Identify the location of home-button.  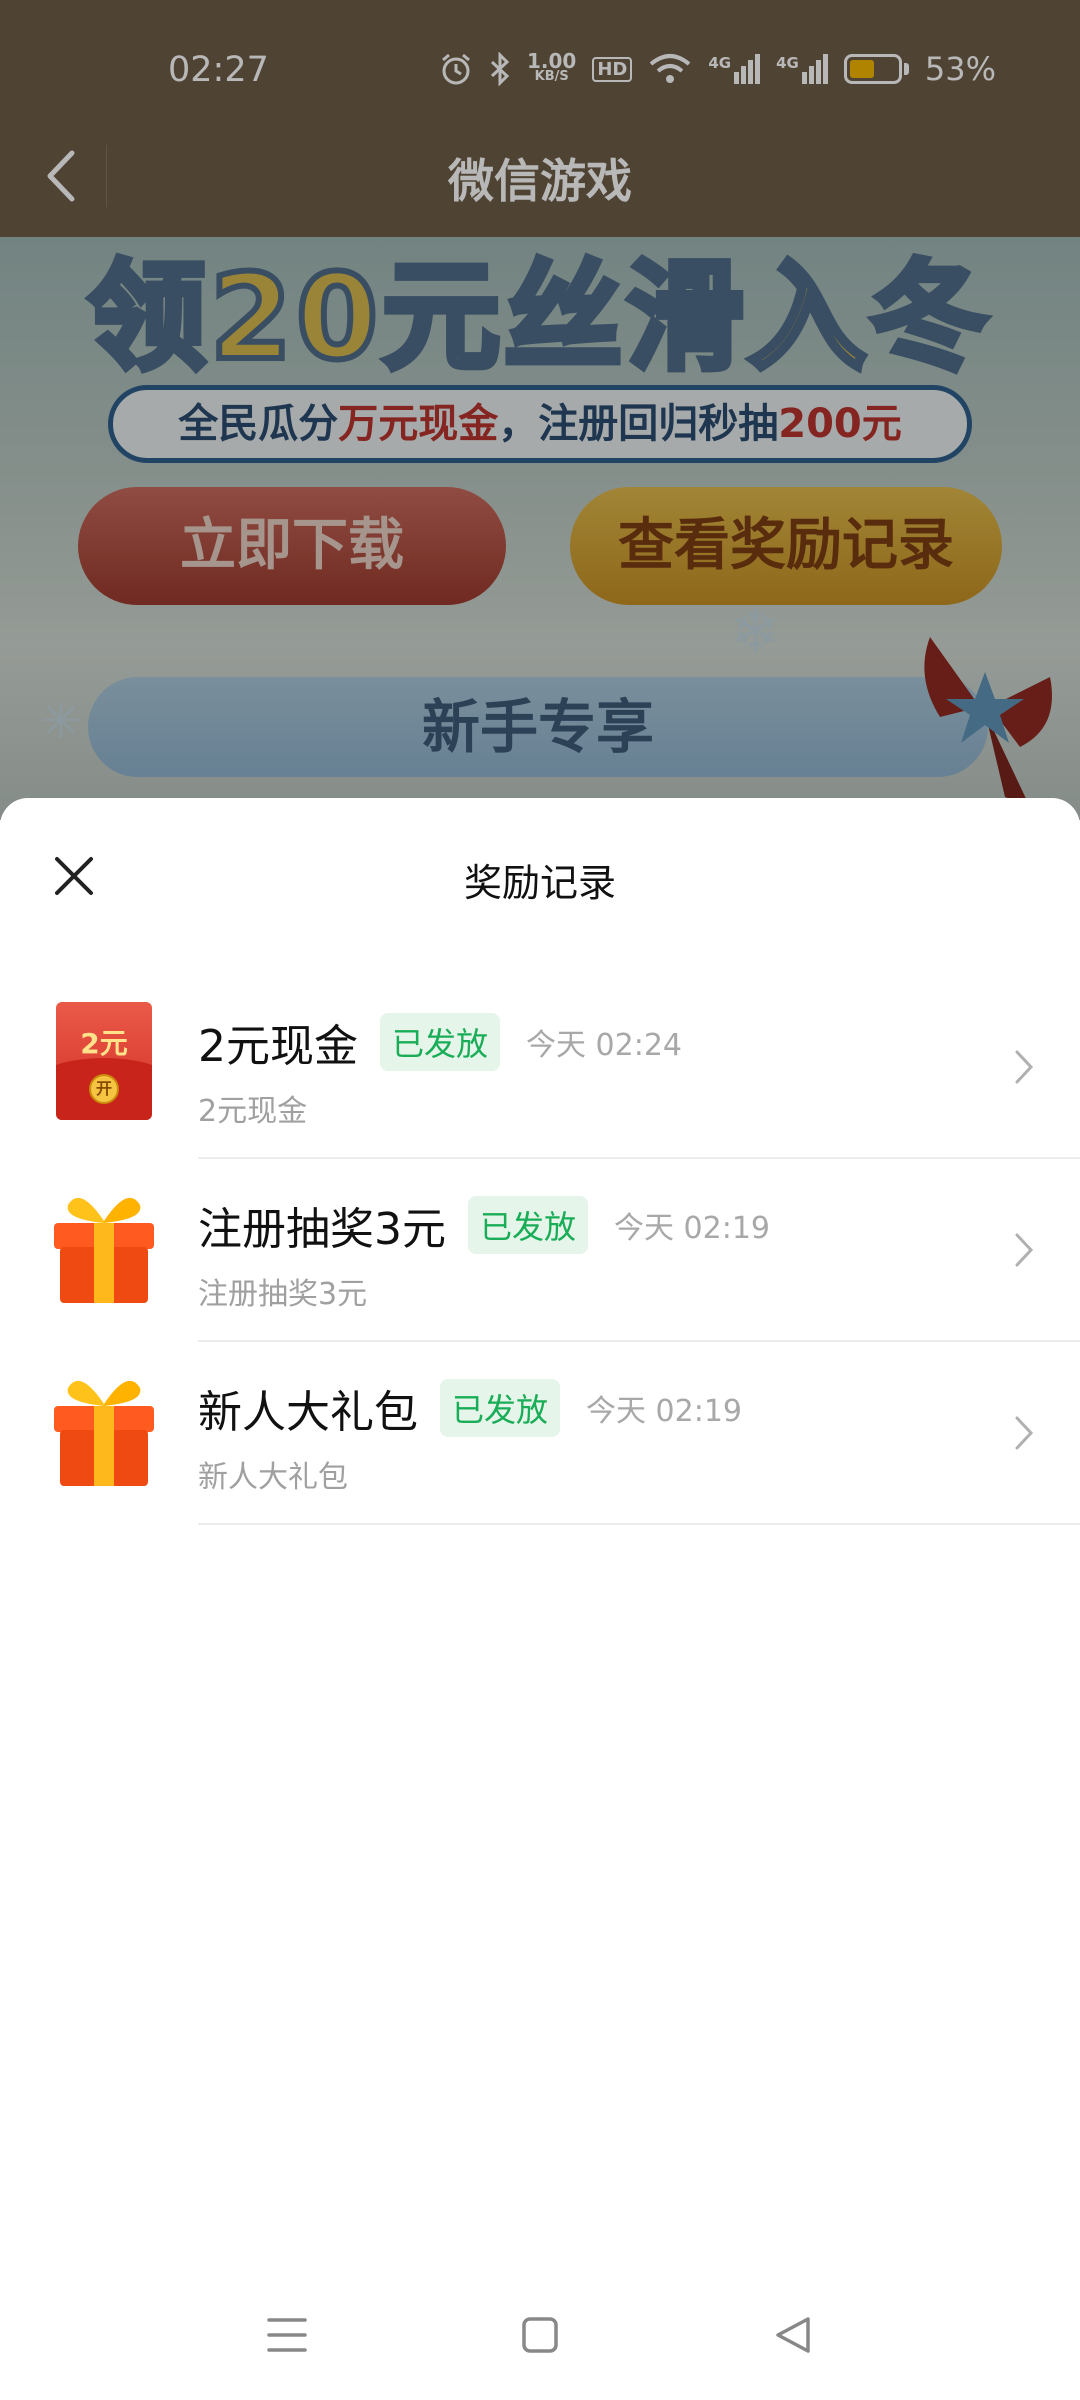
(540, 2335).